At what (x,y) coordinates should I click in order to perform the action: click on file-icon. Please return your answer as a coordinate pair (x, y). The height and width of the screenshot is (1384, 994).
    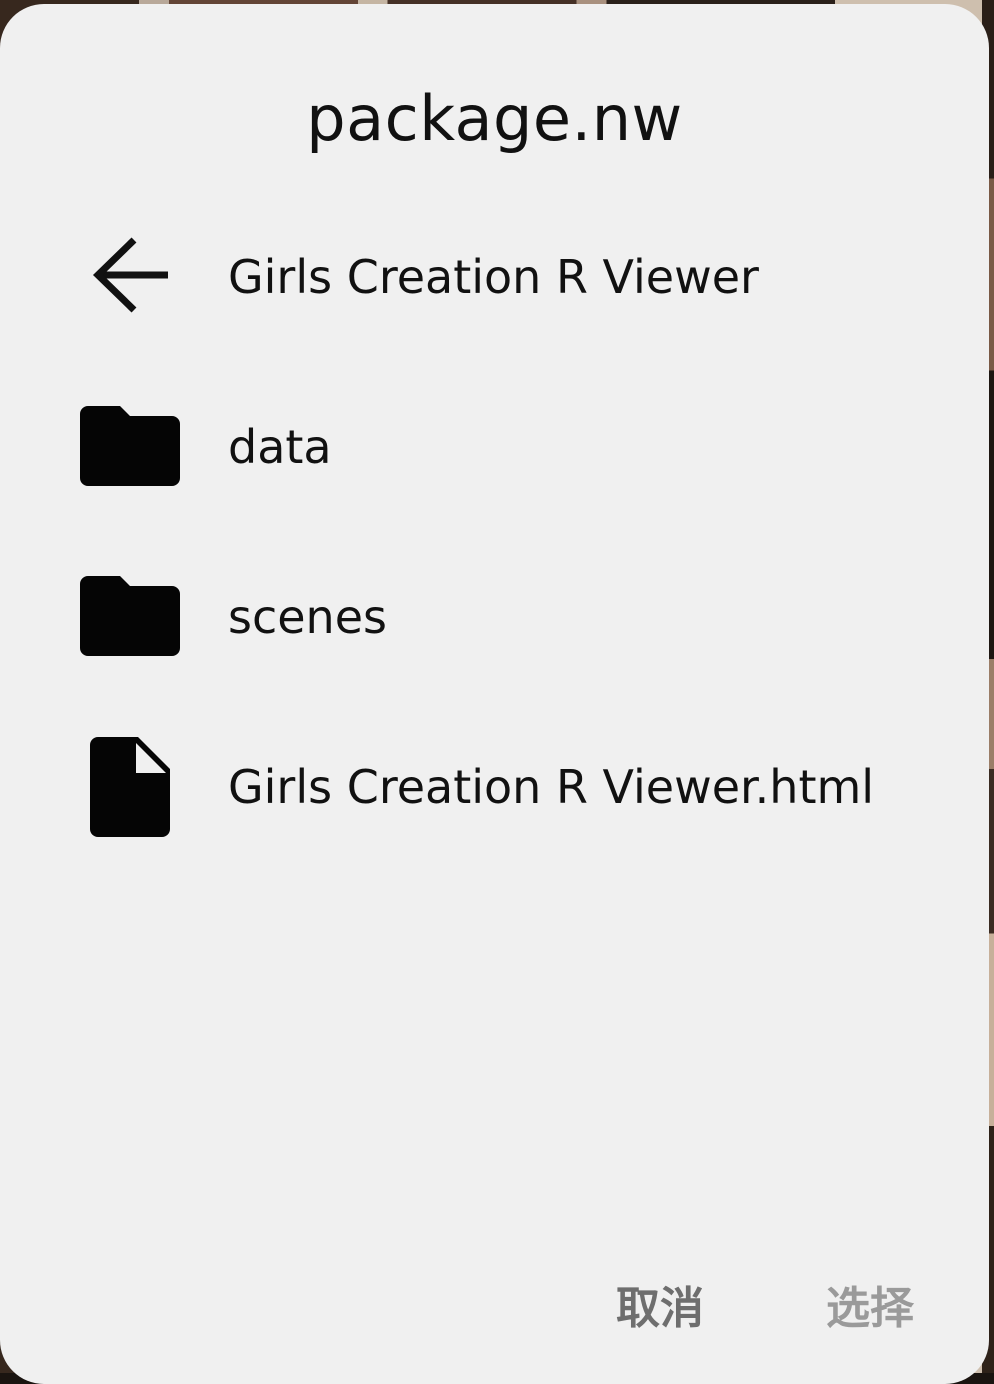
    Looking at the image, I should click on (130, 787).